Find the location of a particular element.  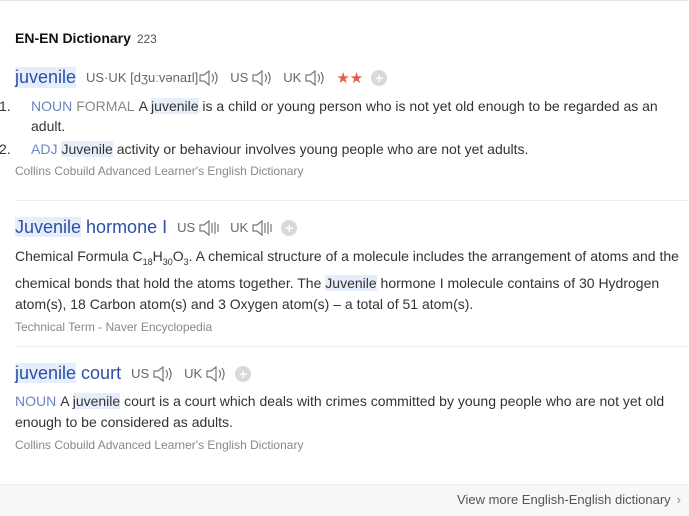

headword-highlight: juvenile is located at coordinates (46, 373).